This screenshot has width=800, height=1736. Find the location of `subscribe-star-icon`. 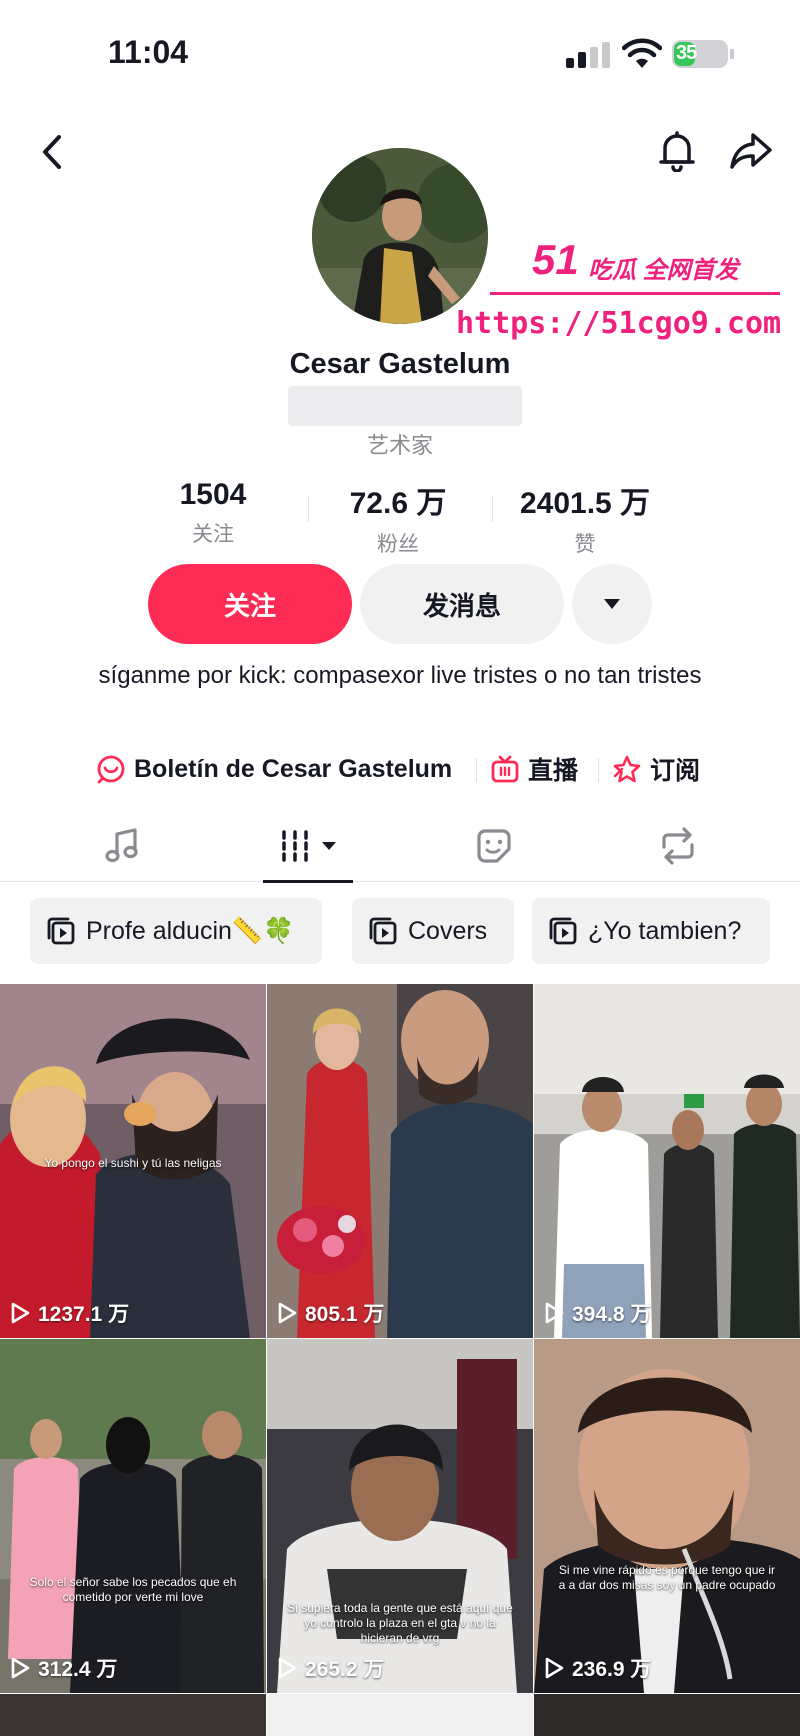

subscribe-star-icon is located at coordinates (627, 769).